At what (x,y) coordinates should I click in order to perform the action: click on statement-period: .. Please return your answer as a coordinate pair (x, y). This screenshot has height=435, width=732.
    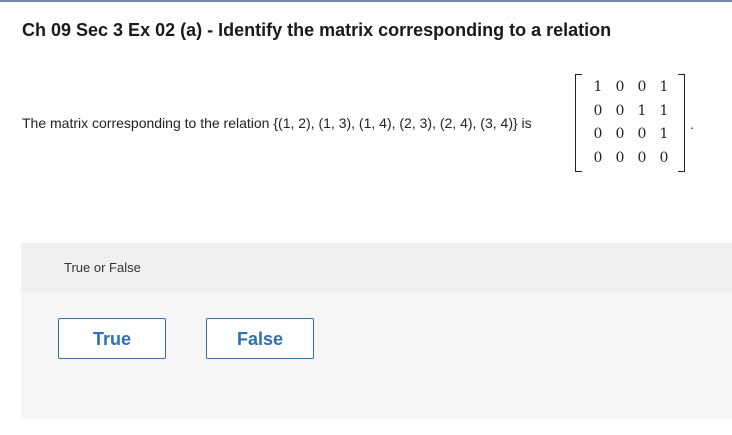
    Looking at the image, I should click on (692, 124).